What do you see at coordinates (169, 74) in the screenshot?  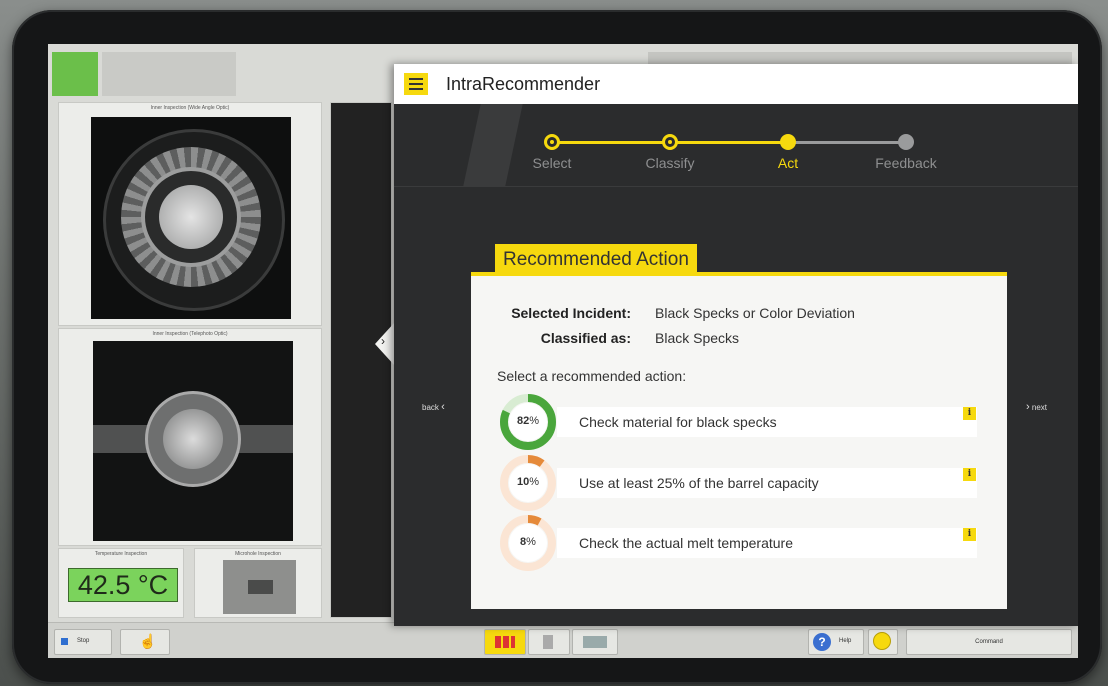 I see `hmi-header-block` at bounding box center [169, 74].